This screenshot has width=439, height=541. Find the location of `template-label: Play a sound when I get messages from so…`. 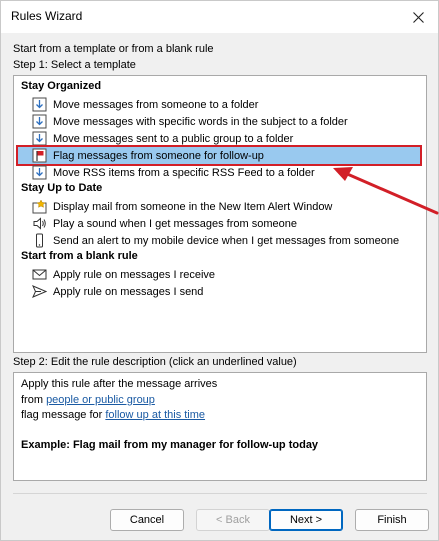

template-label: Play a sound when I get messages from so… is located at coordinates (175, 223).